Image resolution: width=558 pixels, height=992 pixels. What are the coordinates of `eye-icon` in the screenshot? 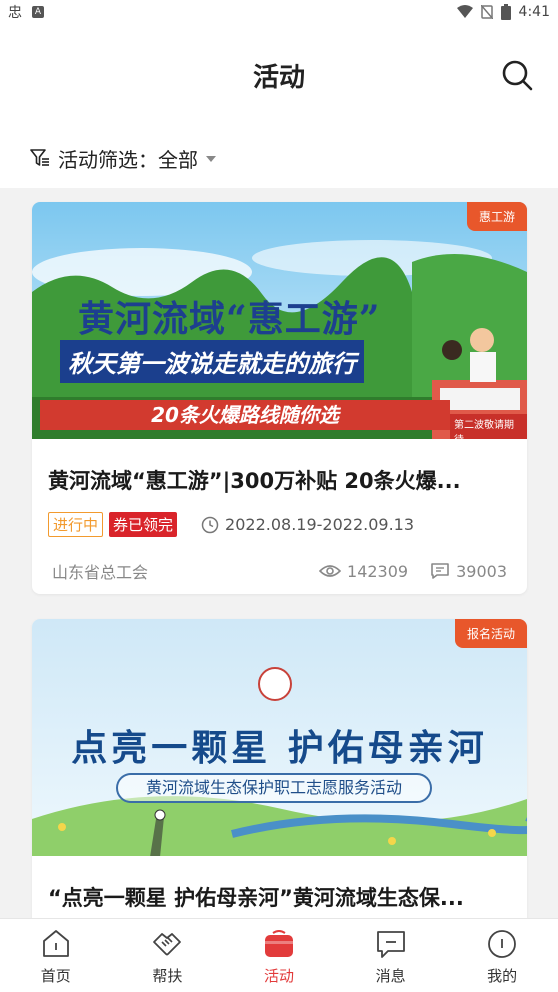 It's located at (330, 571).